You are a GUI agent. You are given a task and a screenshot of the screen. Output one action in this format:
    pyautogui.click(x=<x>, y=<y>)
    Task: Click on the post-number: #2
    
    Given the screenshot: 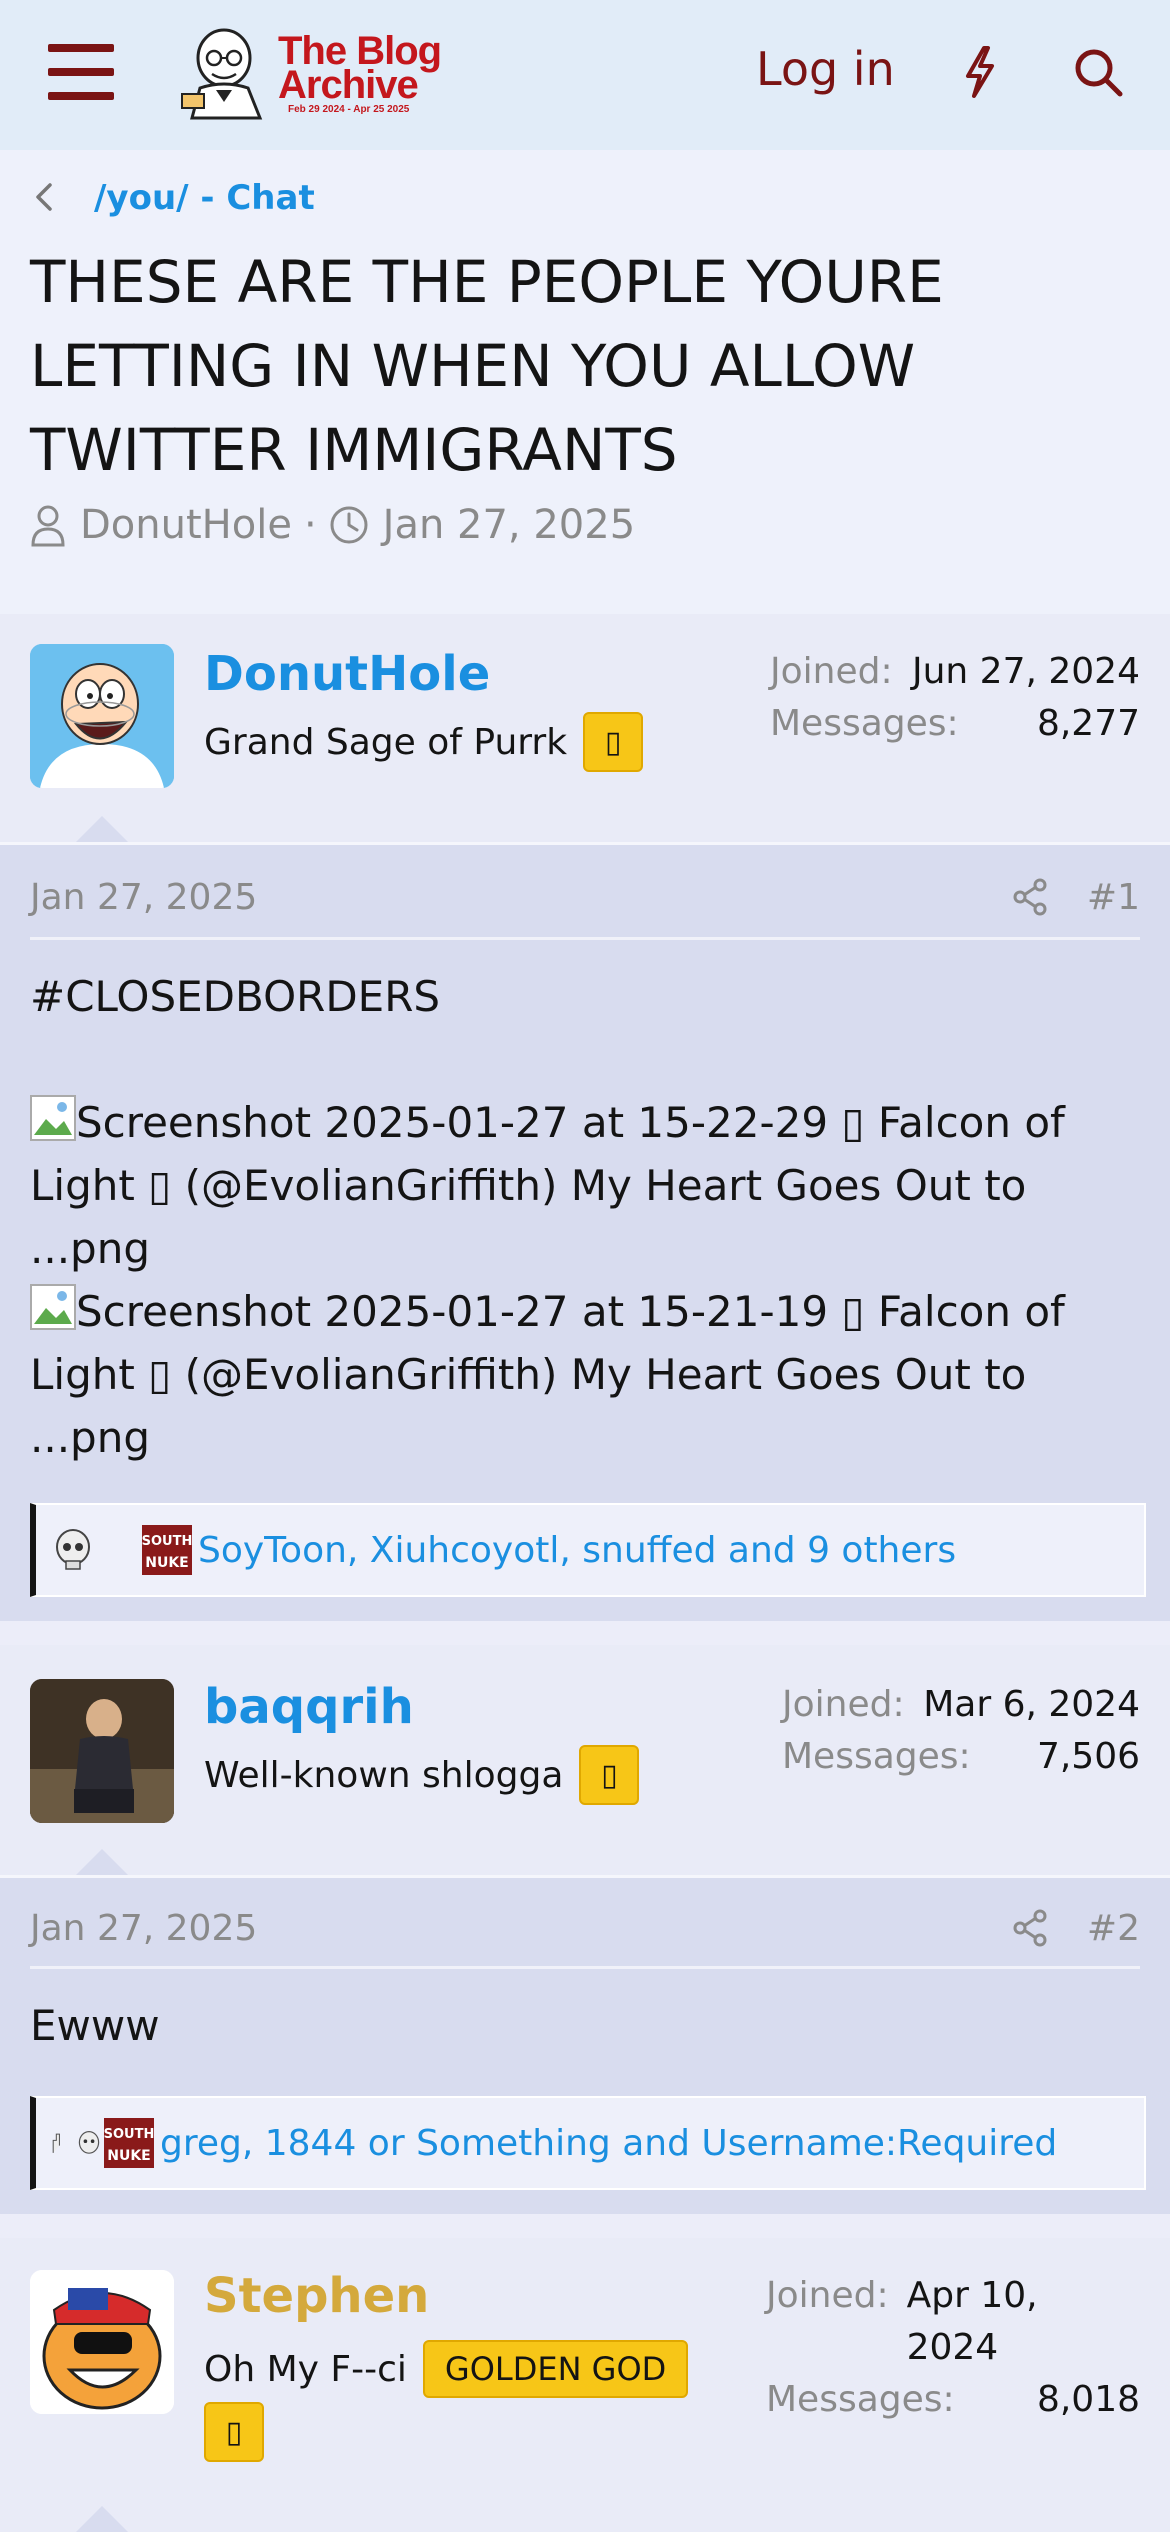 What is the action you would take?
    pyautogui.click(x=1113, y=1928)
    